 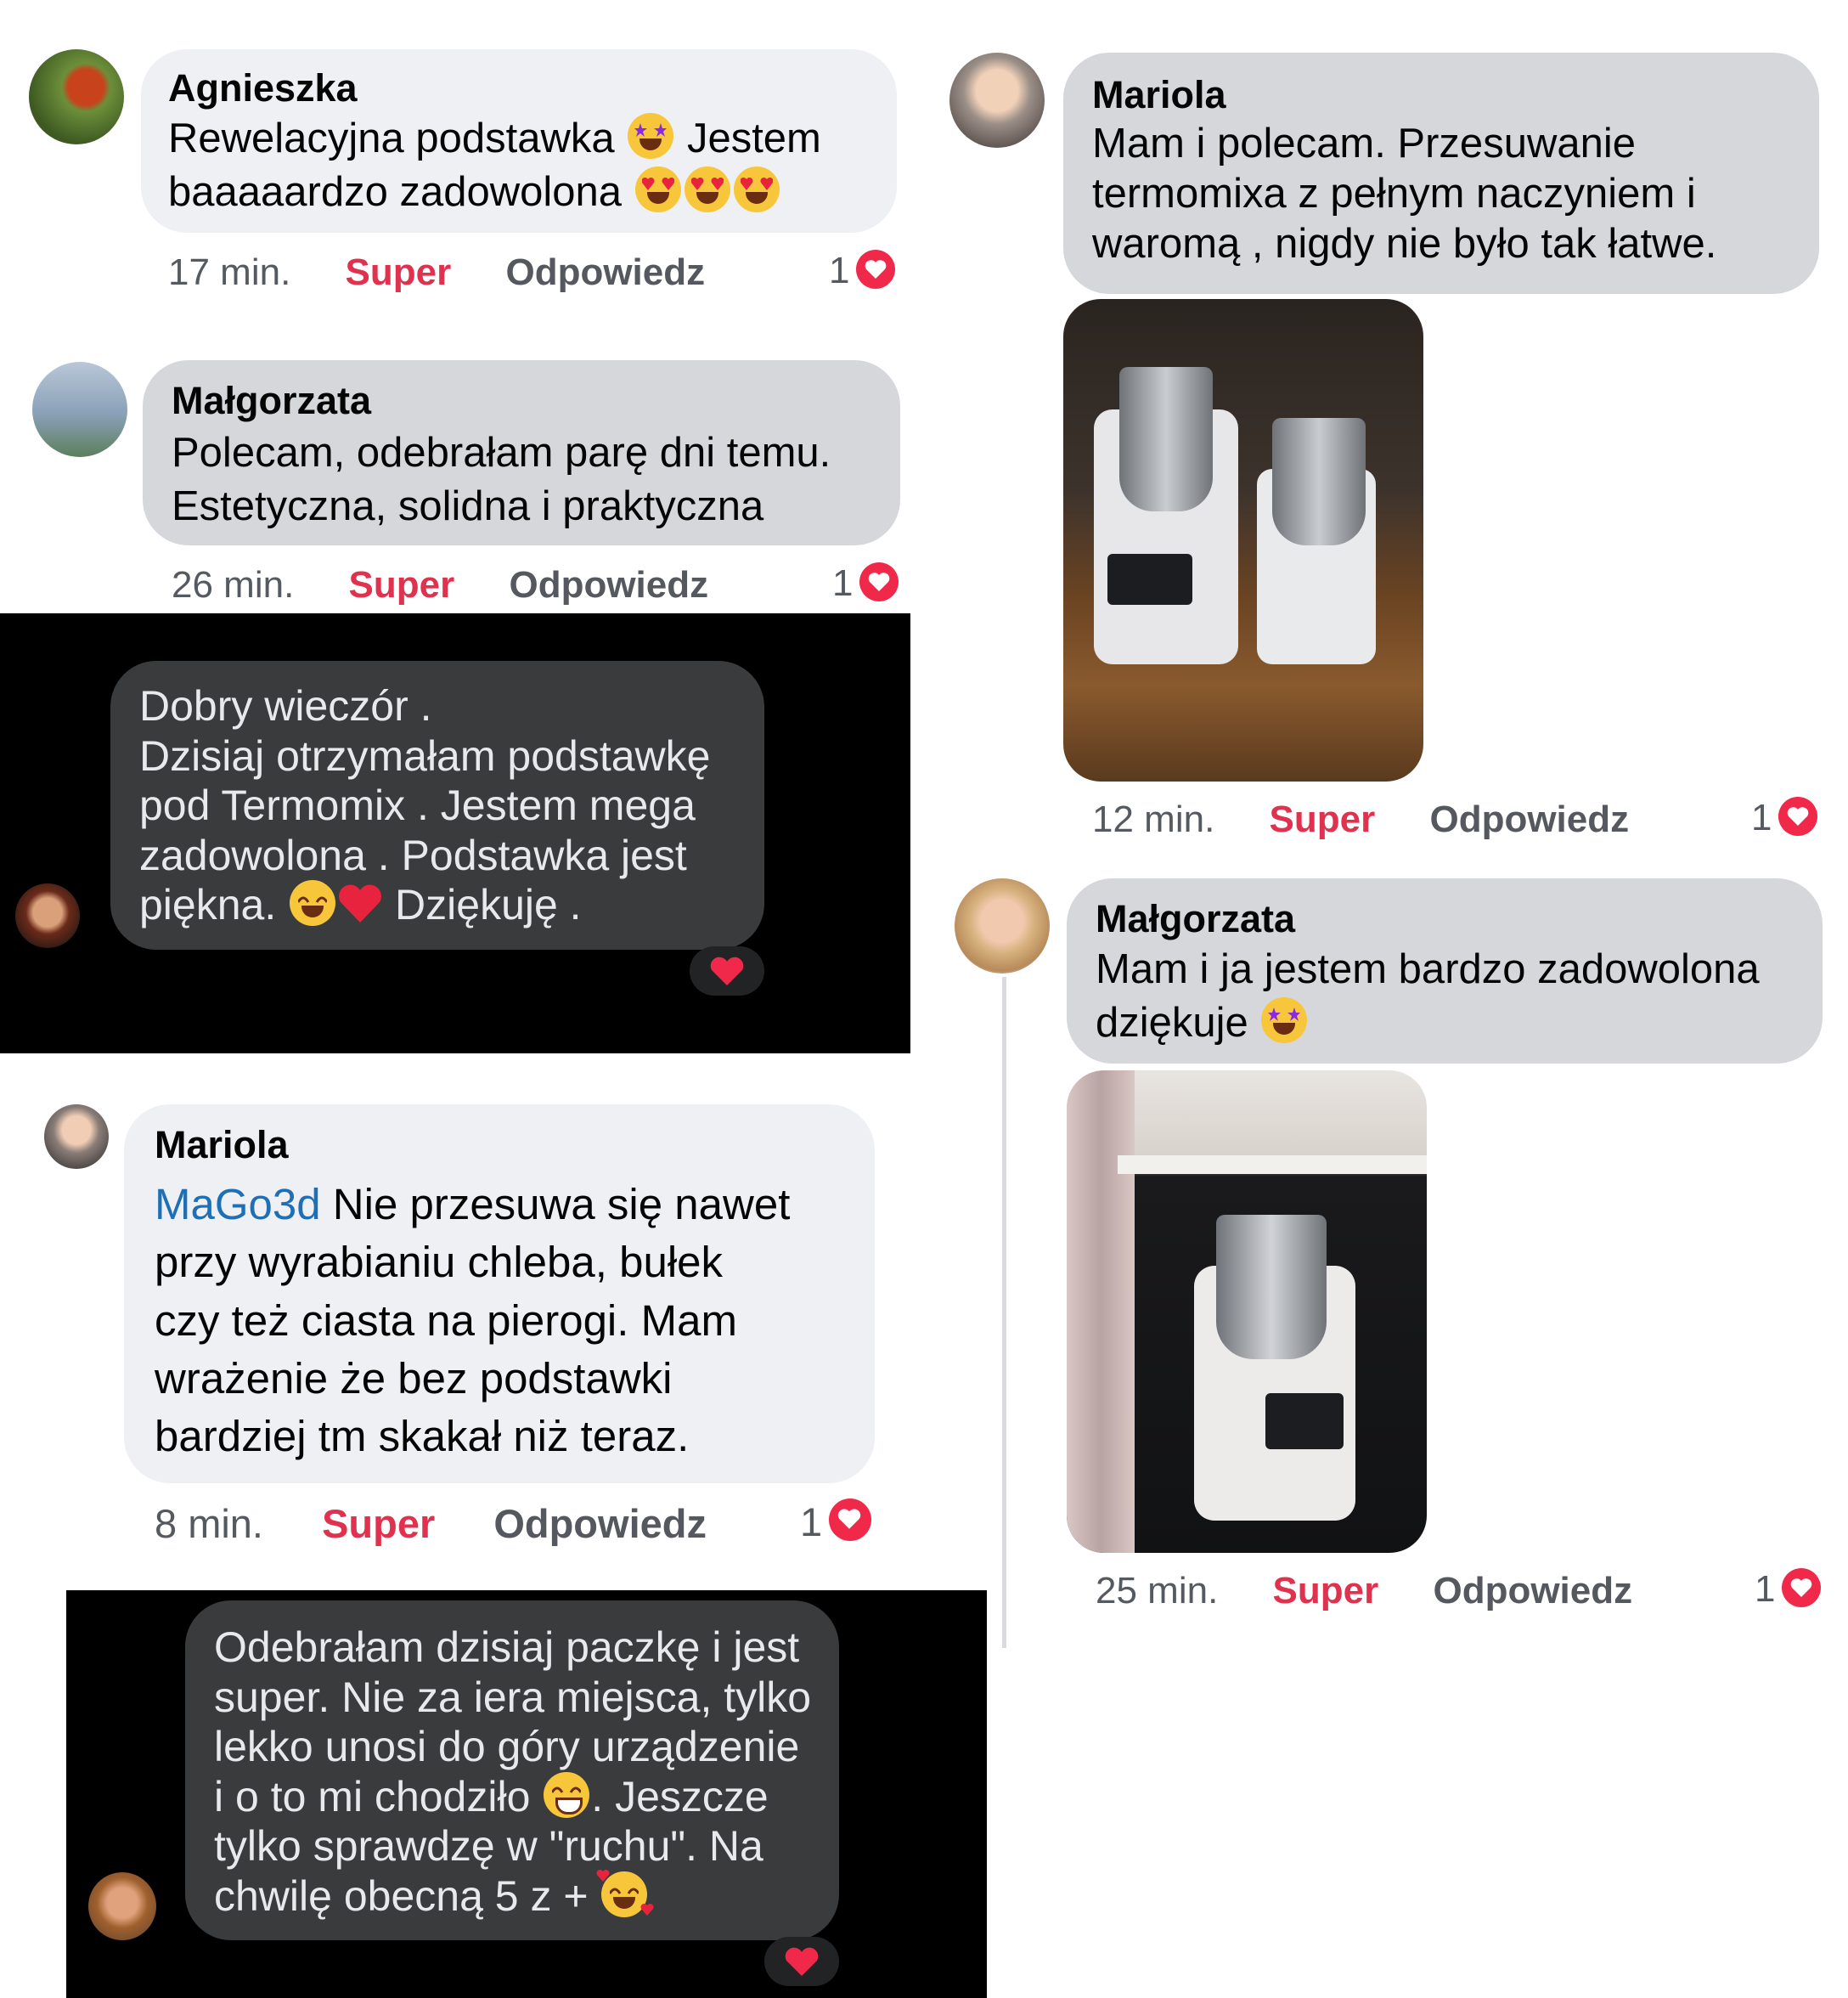 What do you see at coordinates (1101, 1311) in the screenshot?
I see `curtain-shape` at bounding box center [1101, 1311].